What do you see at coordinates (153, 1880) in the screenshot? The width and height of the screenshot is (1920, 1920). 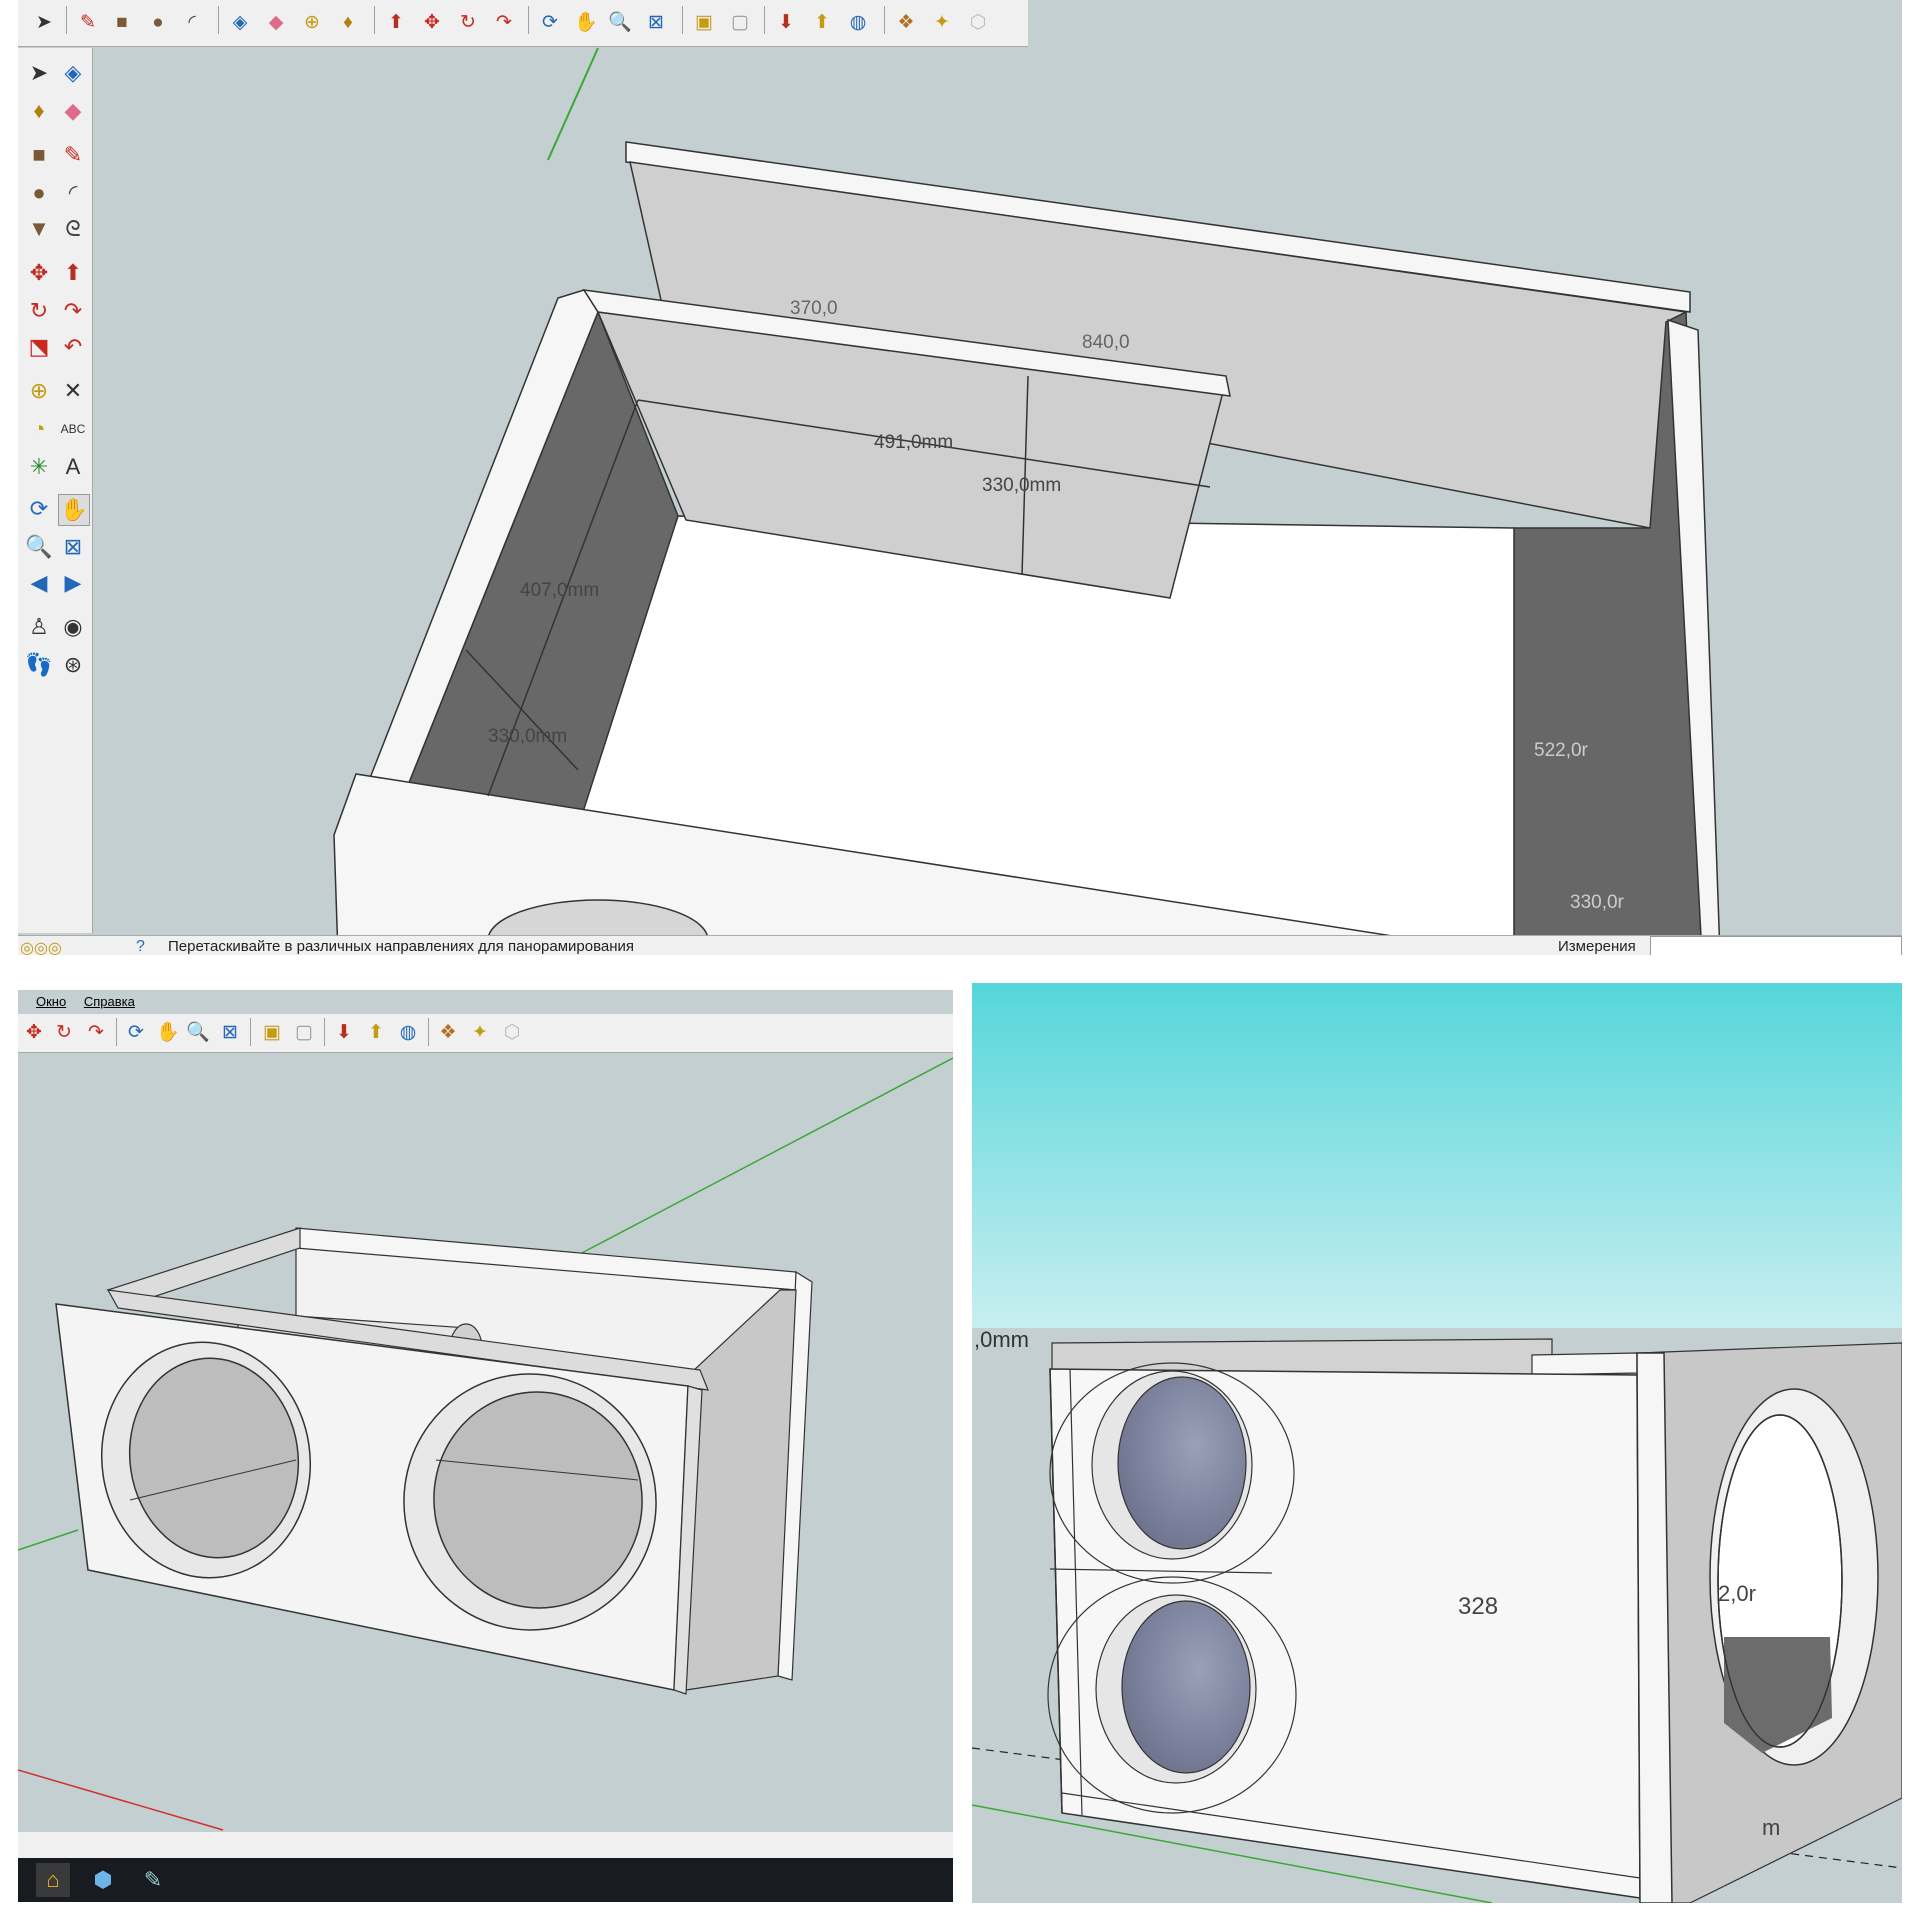 I see `paint-icon: ✎` at bounding box center [153, 1880].